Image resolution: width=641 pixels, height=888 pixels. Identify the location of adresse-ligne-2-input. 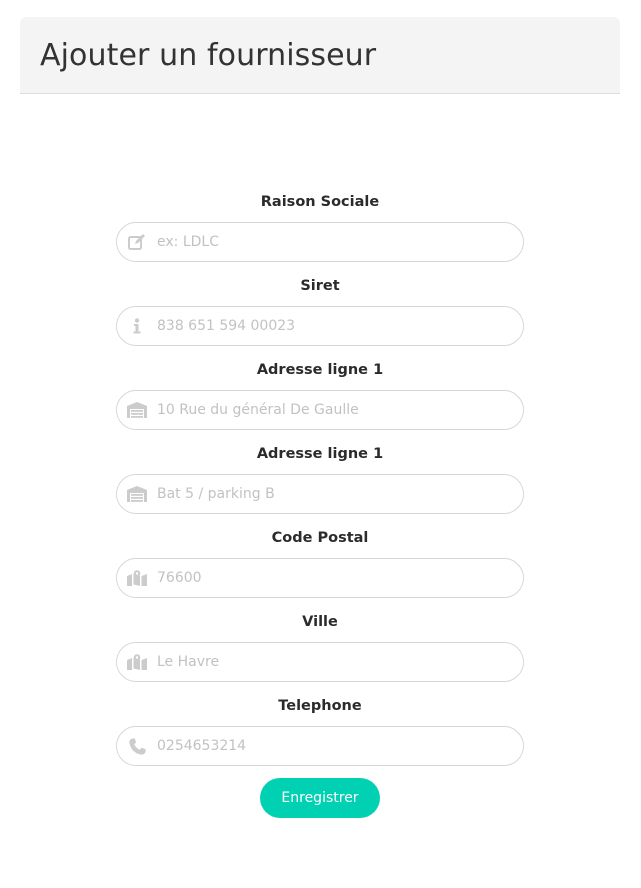
(333, 494).